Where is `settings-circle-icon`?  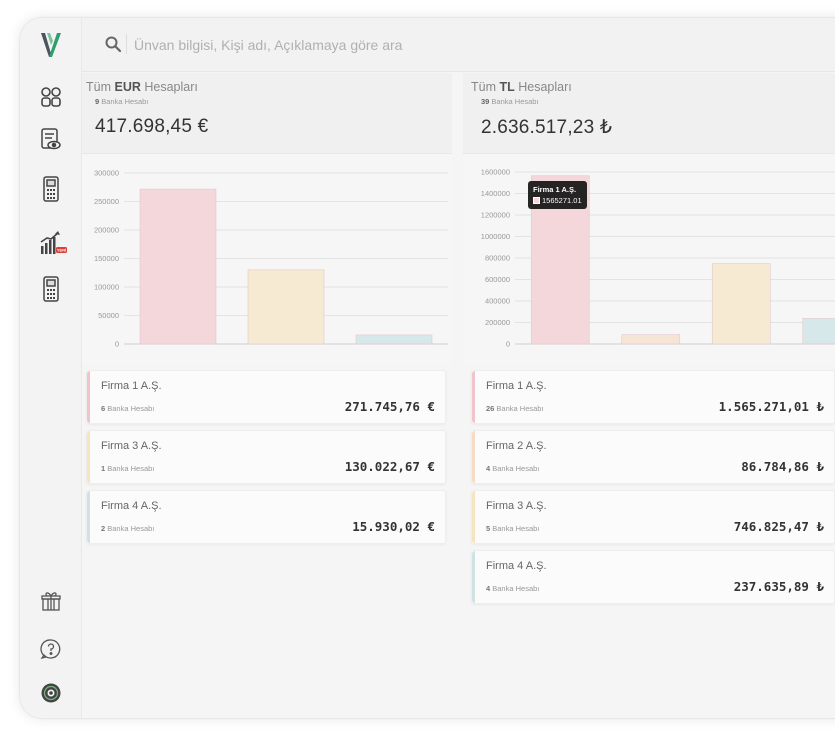
settings-circle-icon is located at coordinates (51, 693).